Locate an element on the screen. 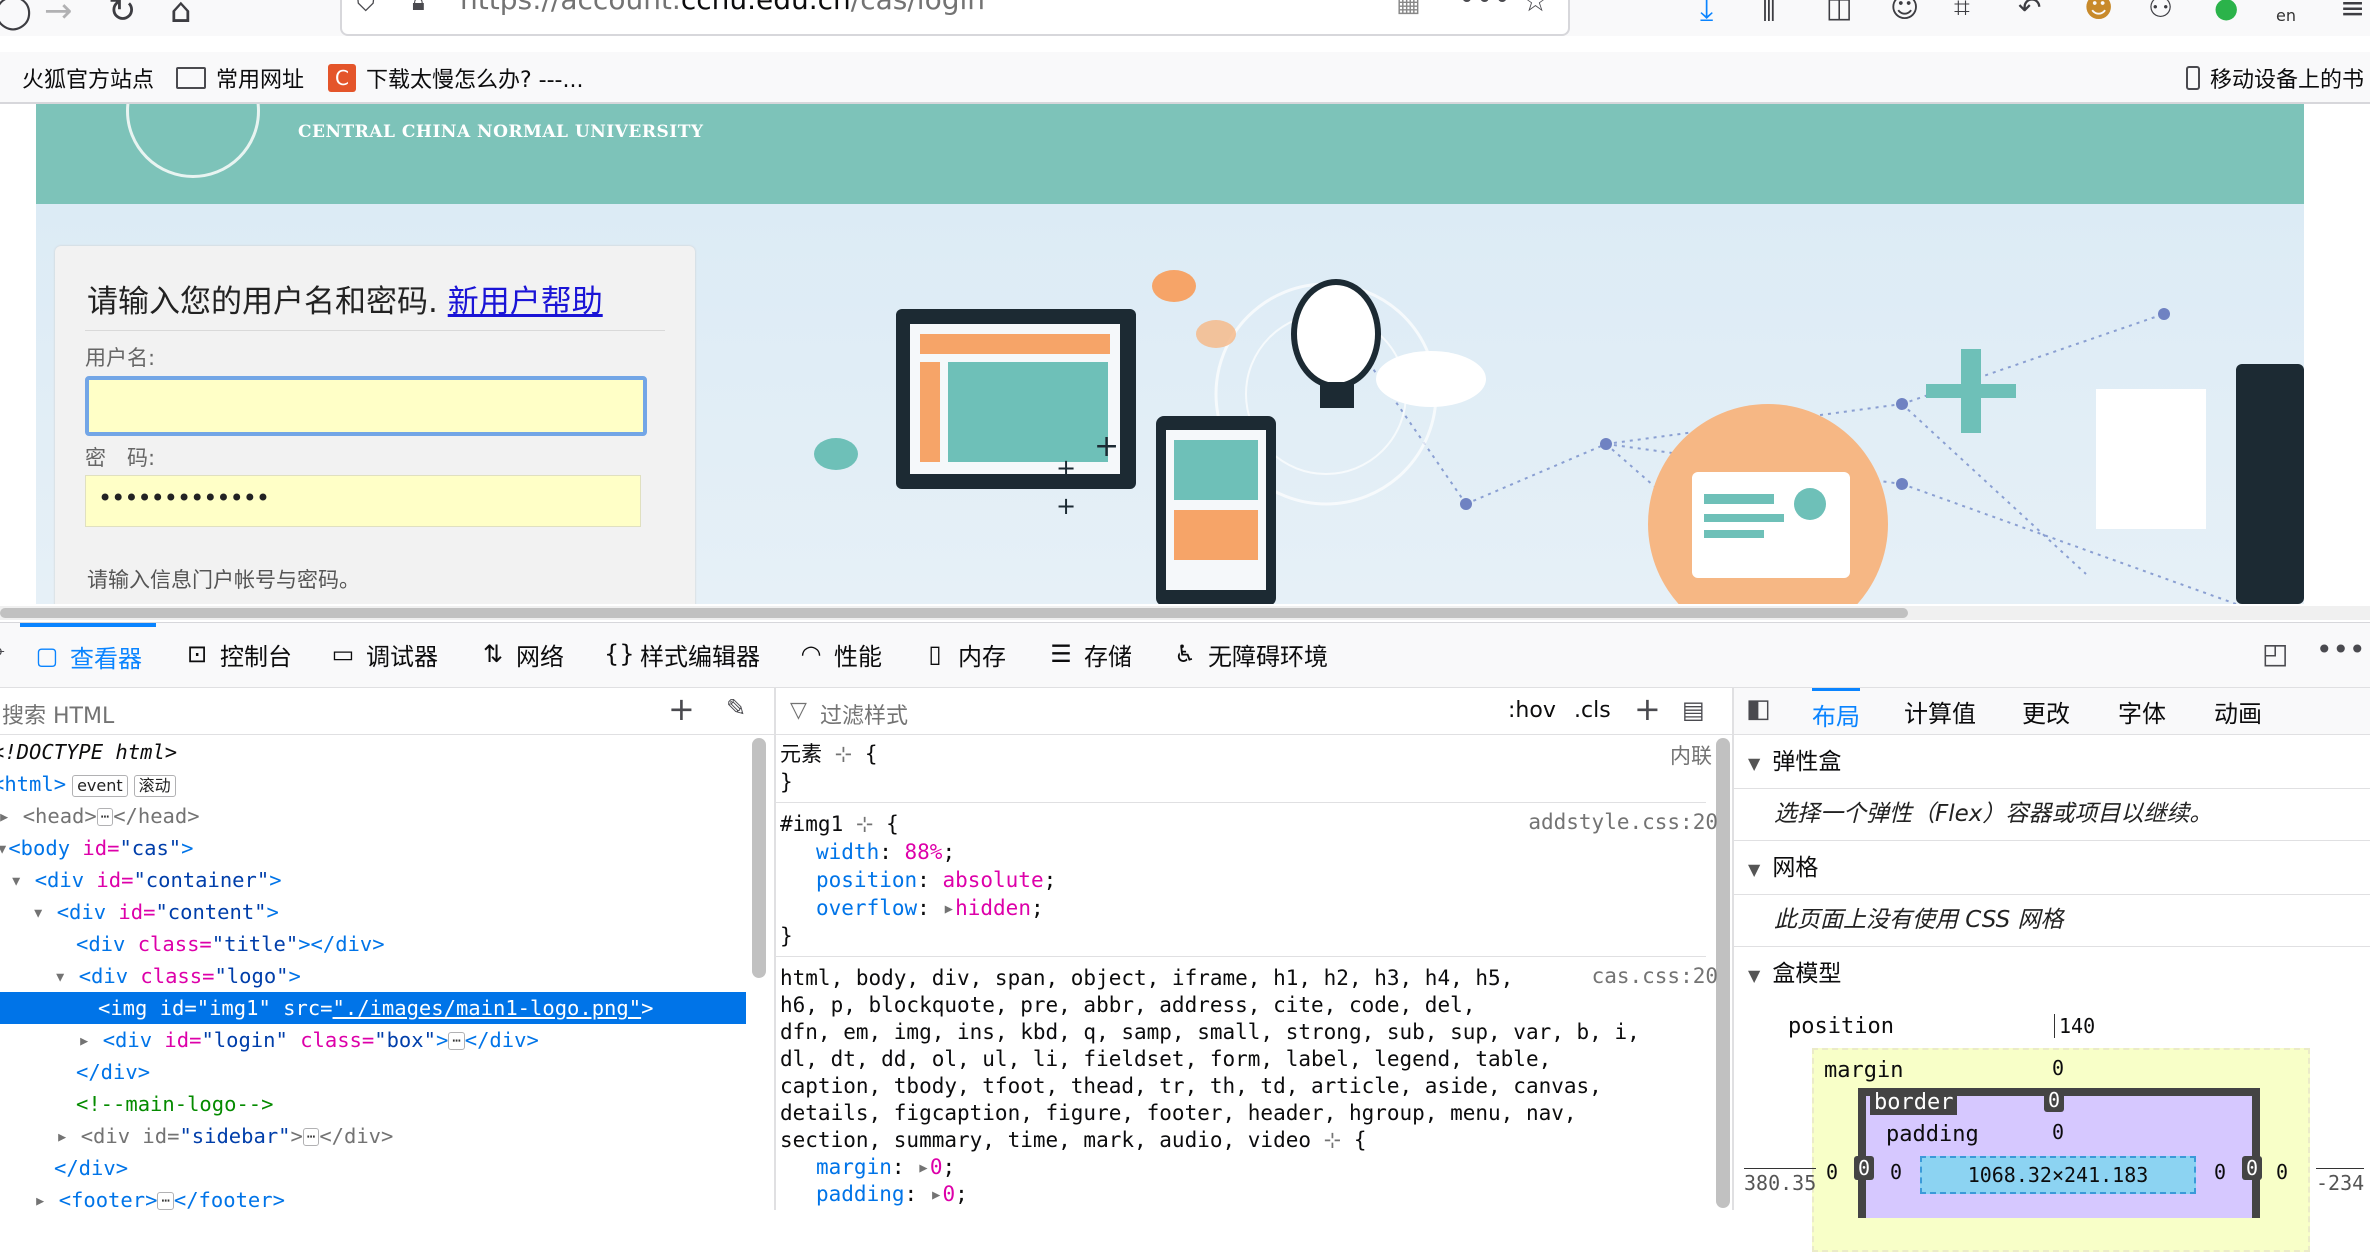 Image resolution: width=2370 pixels, height=1252 pixels. position-top-value: 140 is located at coordinates (2074, 1026).